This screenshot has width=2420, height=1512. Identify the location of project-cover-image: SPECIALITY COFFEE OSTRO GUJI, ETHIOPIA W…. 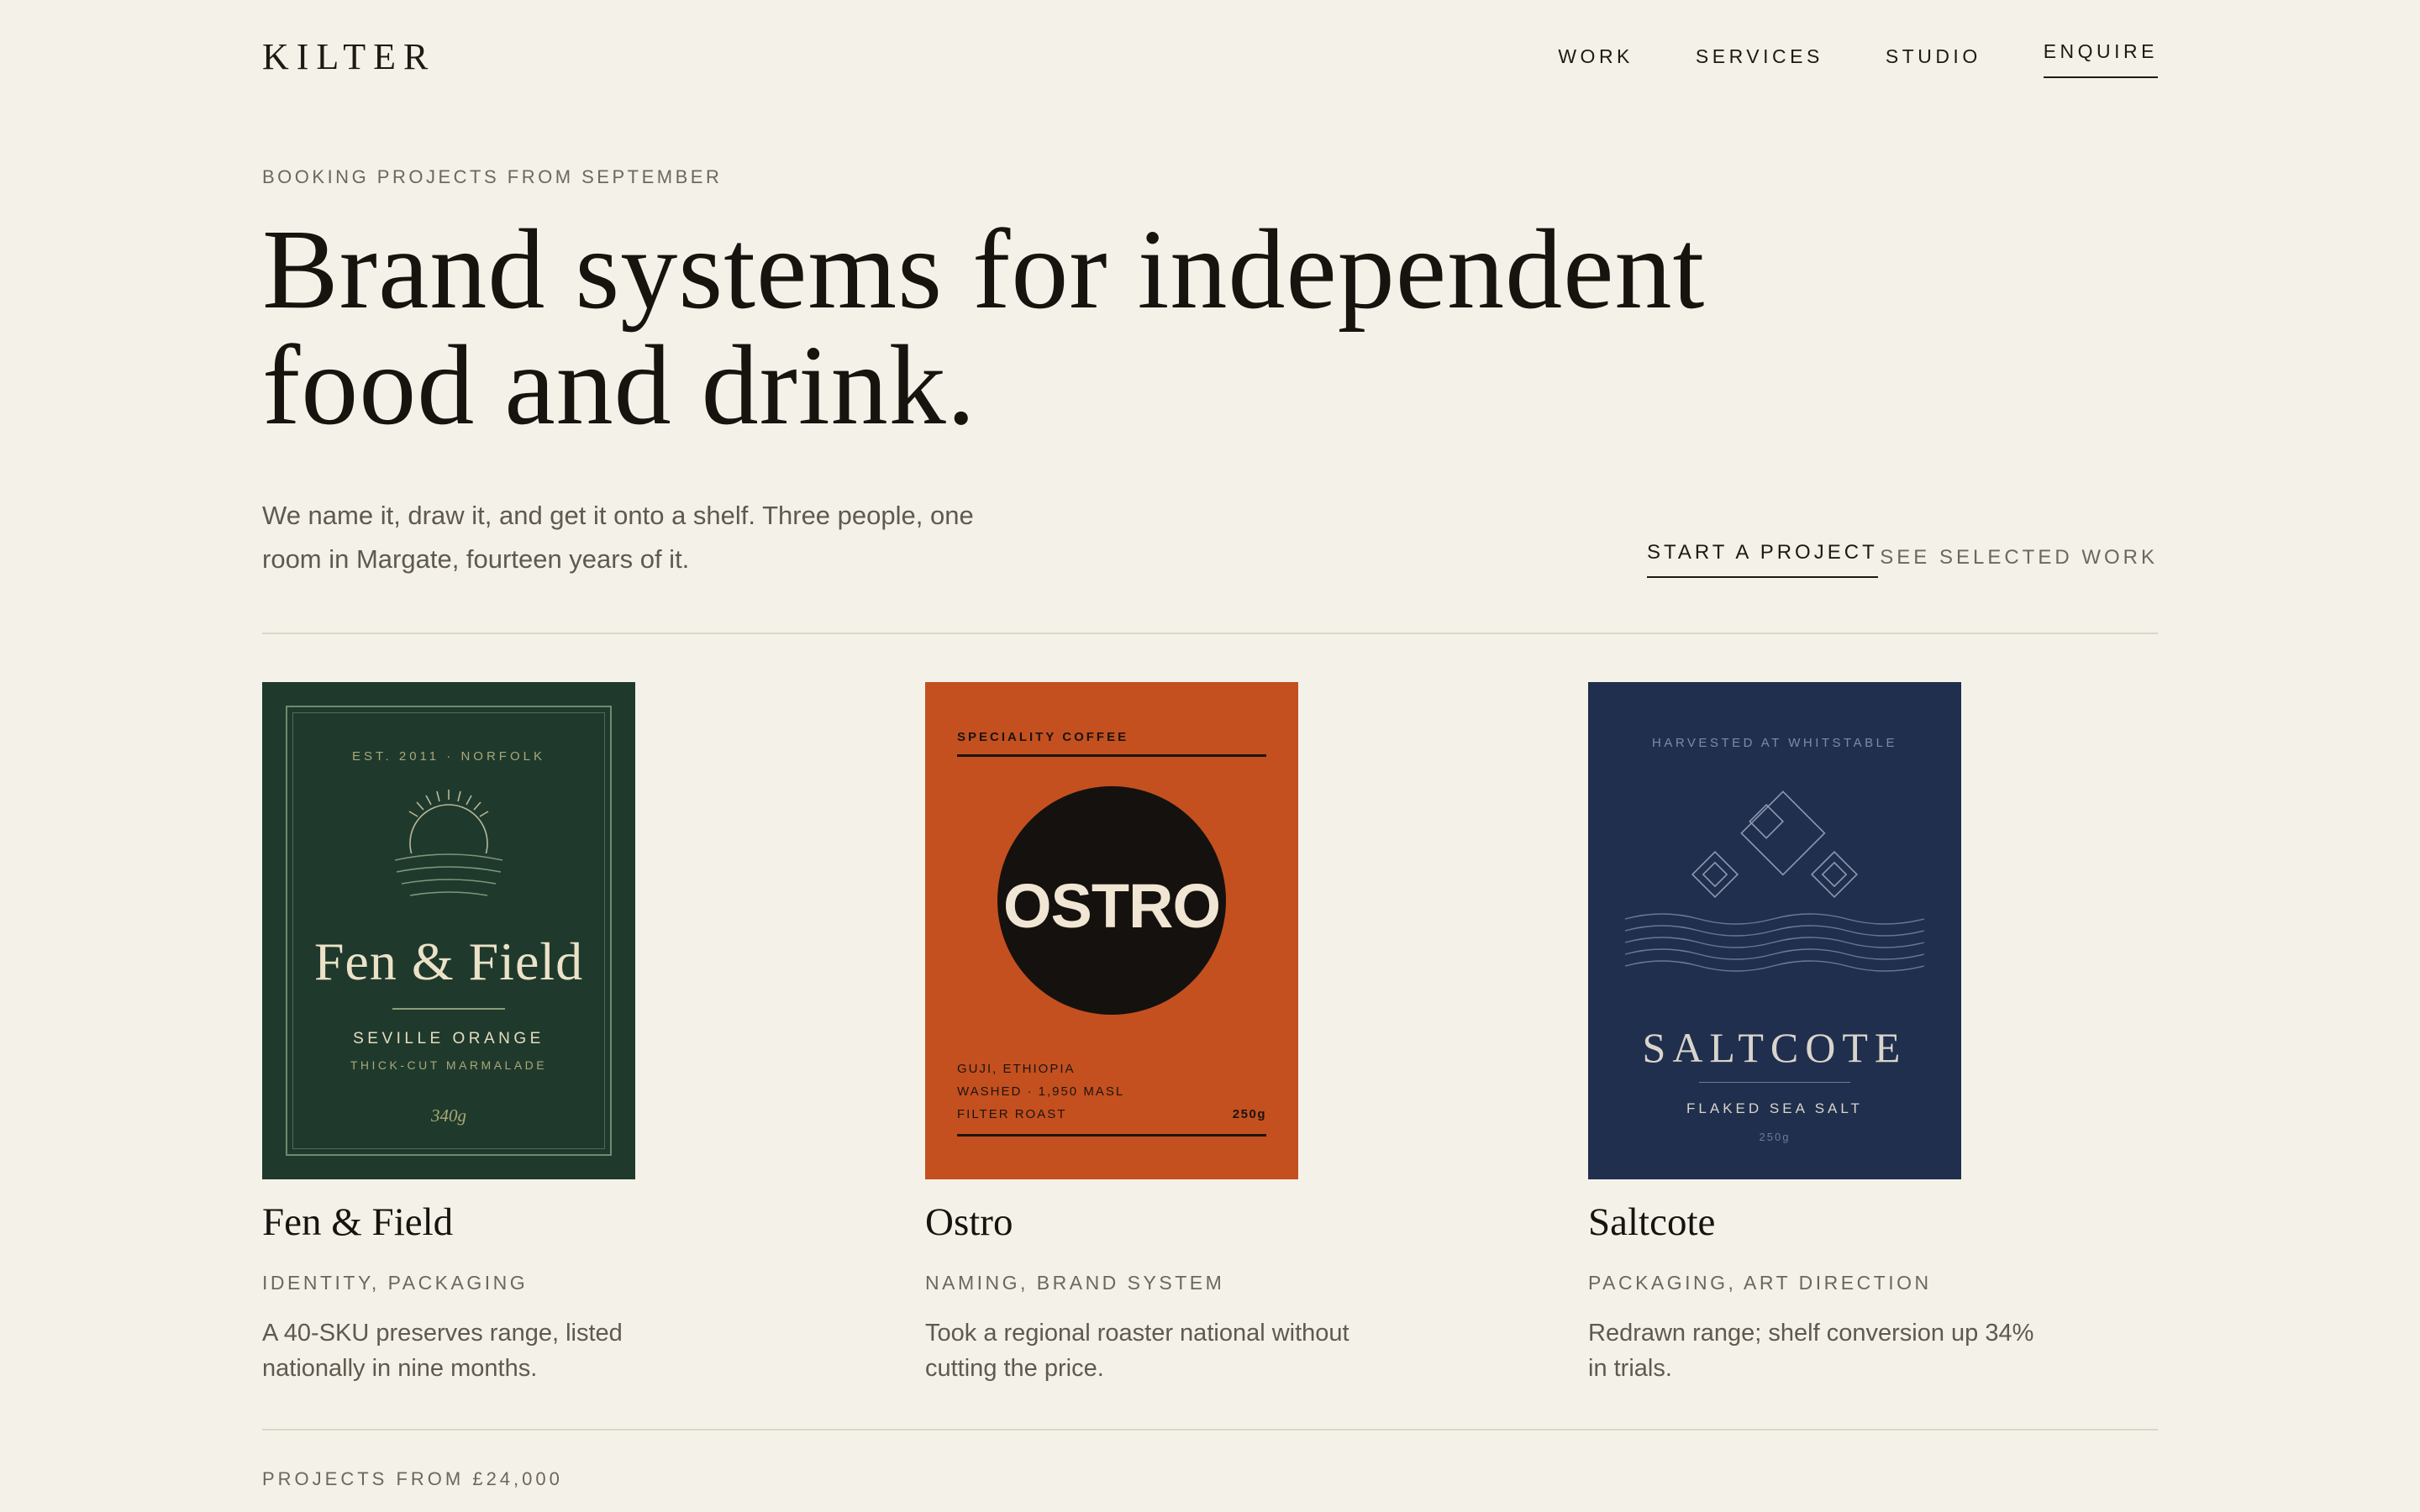
(1111, 930).